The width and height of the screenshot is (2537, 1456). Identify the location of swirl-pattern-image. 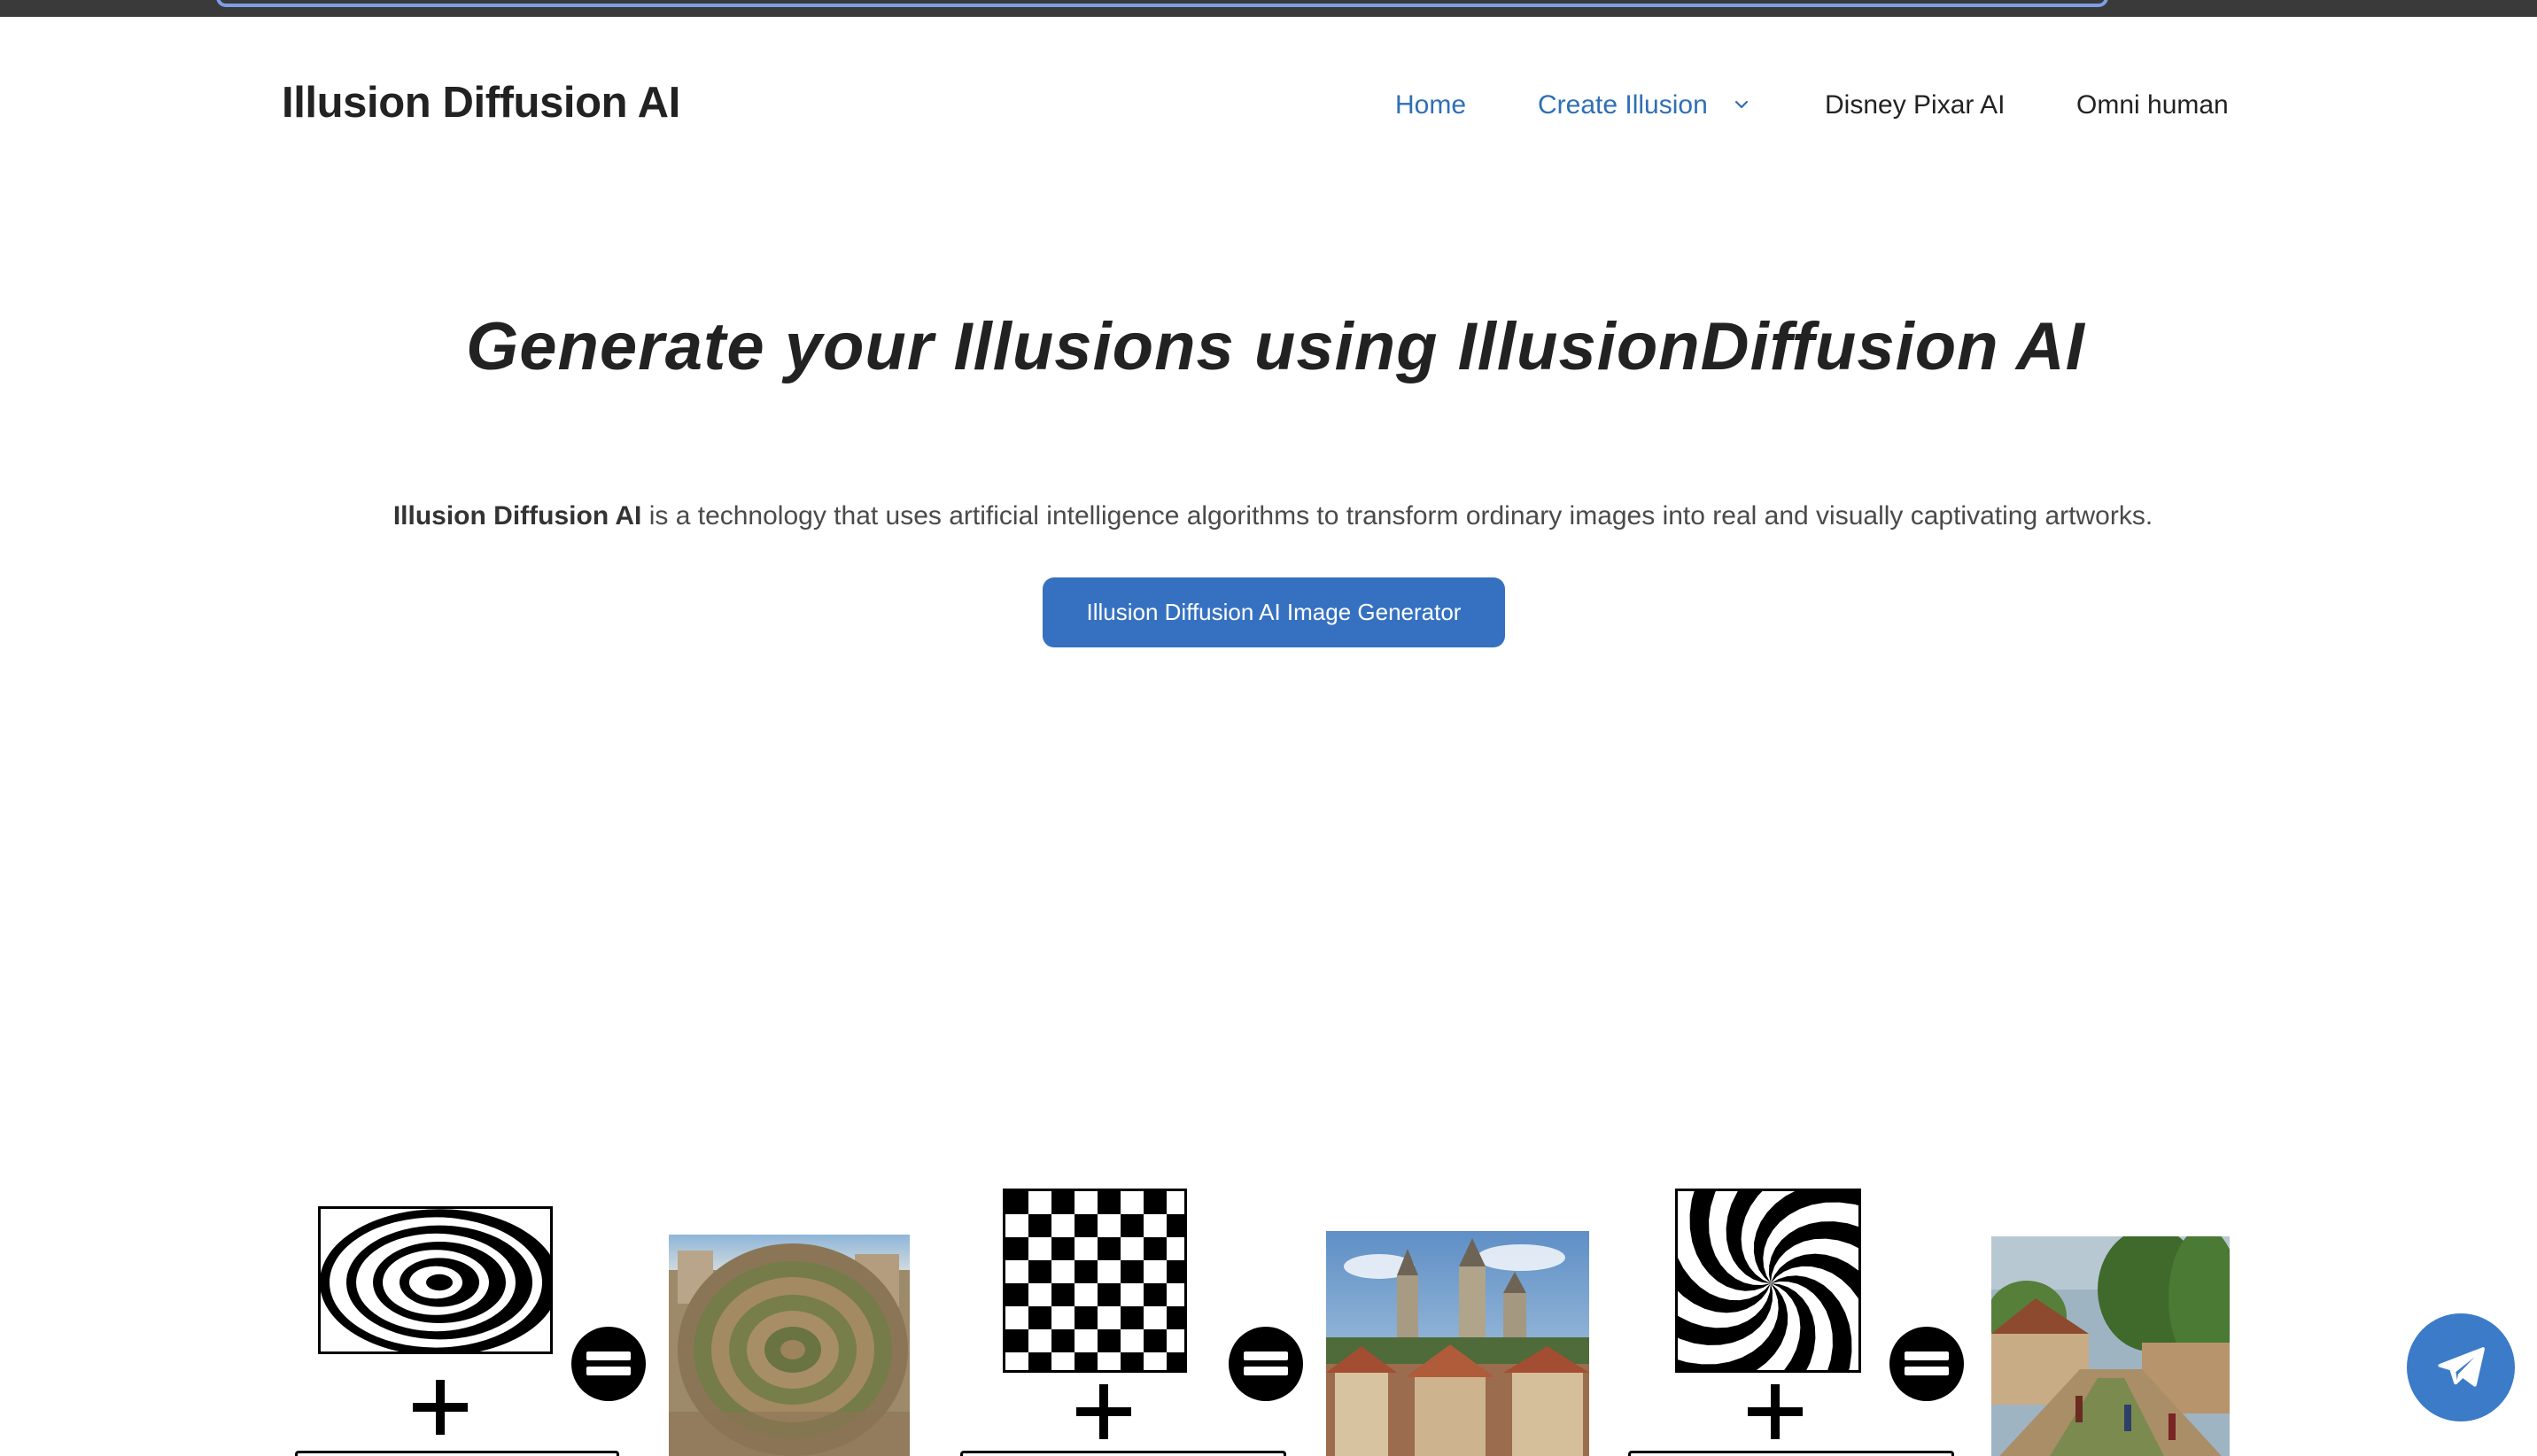
(1768, 1281).